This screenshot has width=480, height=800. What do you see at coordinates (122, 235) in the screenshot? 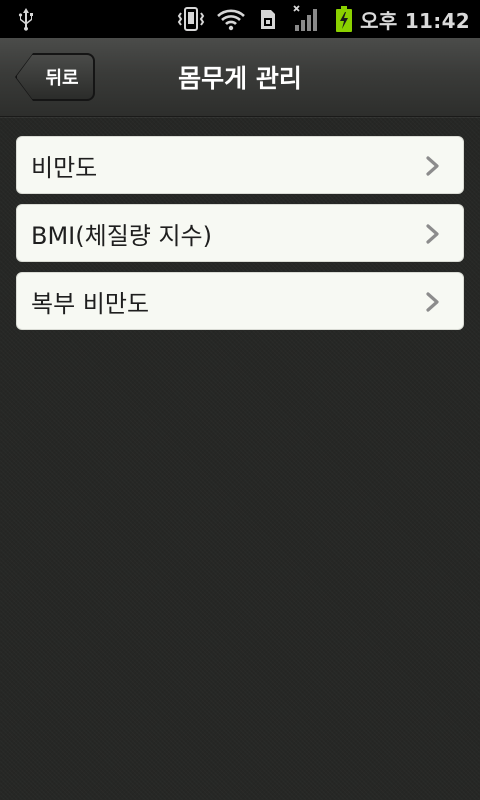
I see `list-item-label: BMI(체질량 지수)` at bounding box center [122, 235].